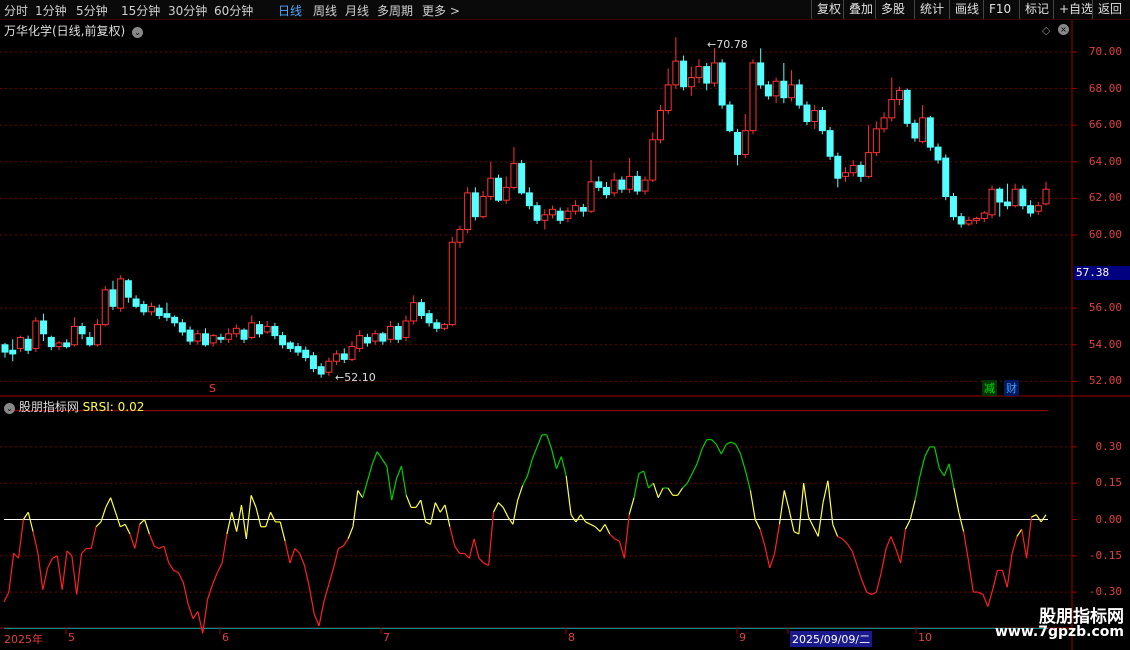  I want to click on price-axis-label: 70.00, so click(1105, 51).